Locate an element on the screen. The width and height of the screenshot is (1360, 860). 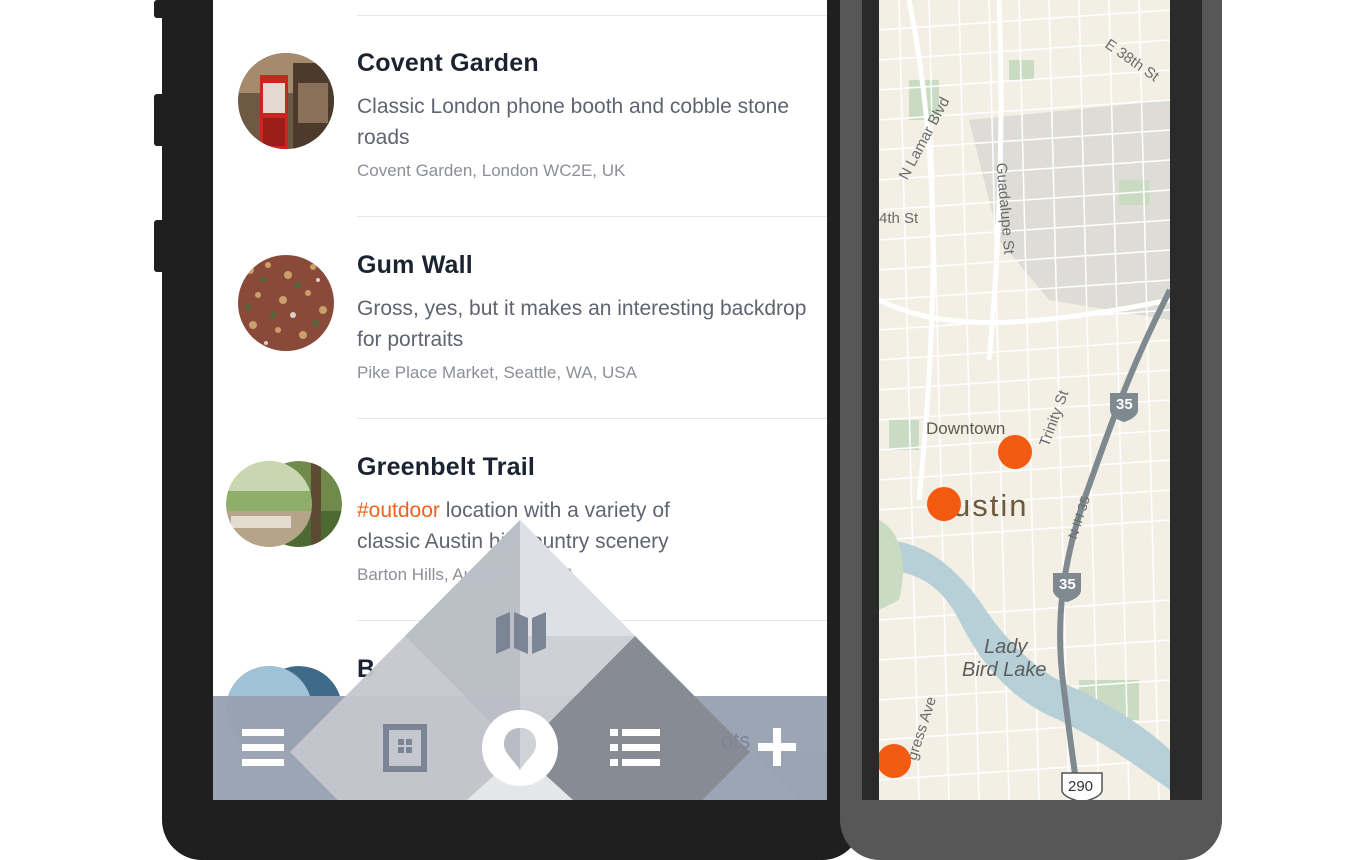
map-label-austin: ustin is located at coordinates (991, 505).